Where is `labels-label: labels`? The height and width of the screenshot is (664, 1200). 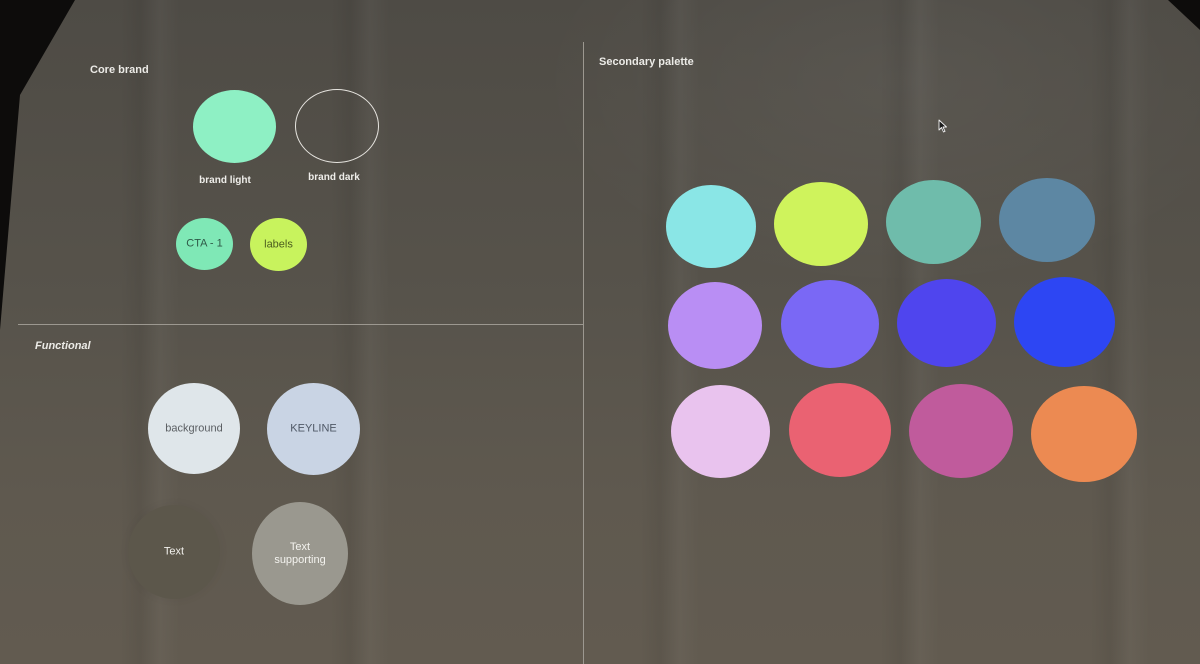
labels-label: labels is located at coordinates (278, 244).